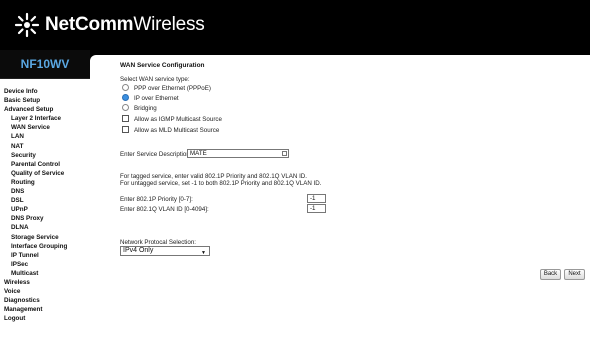 This screenshot has height=355, width=590. I want to click on sidebar-item: IPSec, so click(47, 264).